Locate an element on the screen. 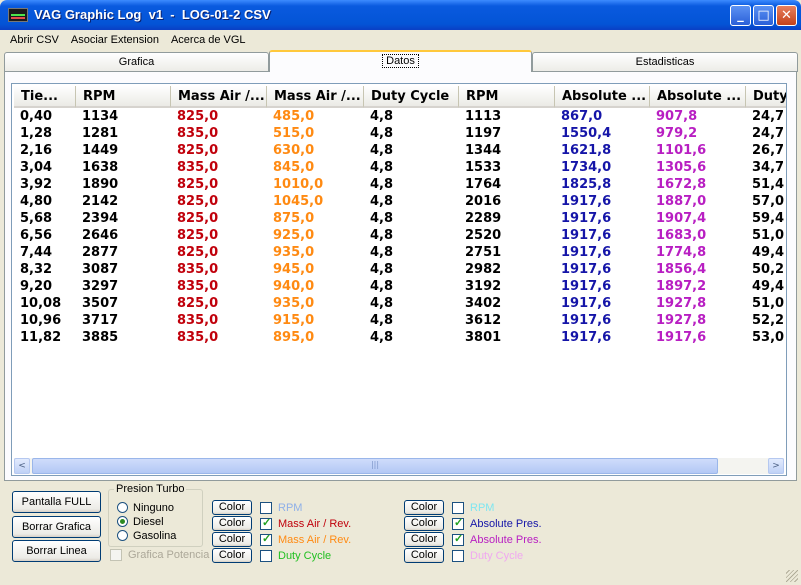  table-cell: 2877 is located at coordinates (100, 252).